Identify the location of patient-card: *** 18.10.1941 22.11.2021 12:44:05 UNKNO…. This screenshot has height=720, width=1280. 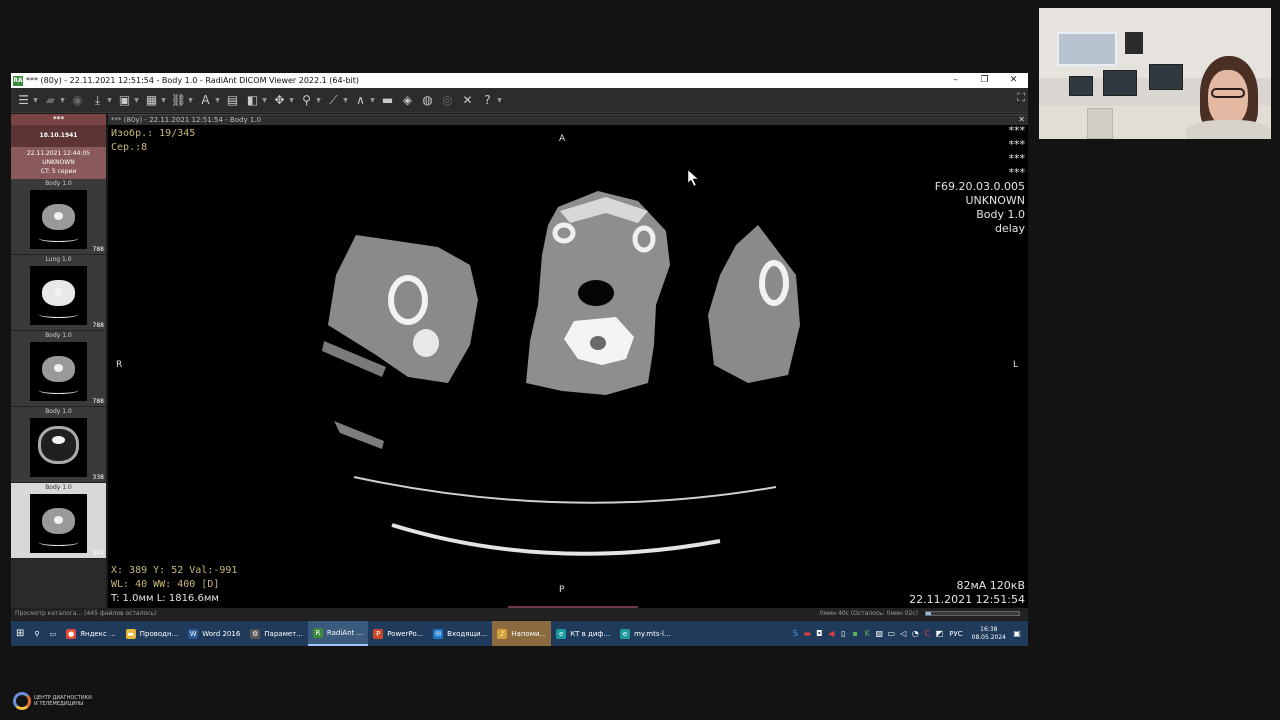
(58, 146).